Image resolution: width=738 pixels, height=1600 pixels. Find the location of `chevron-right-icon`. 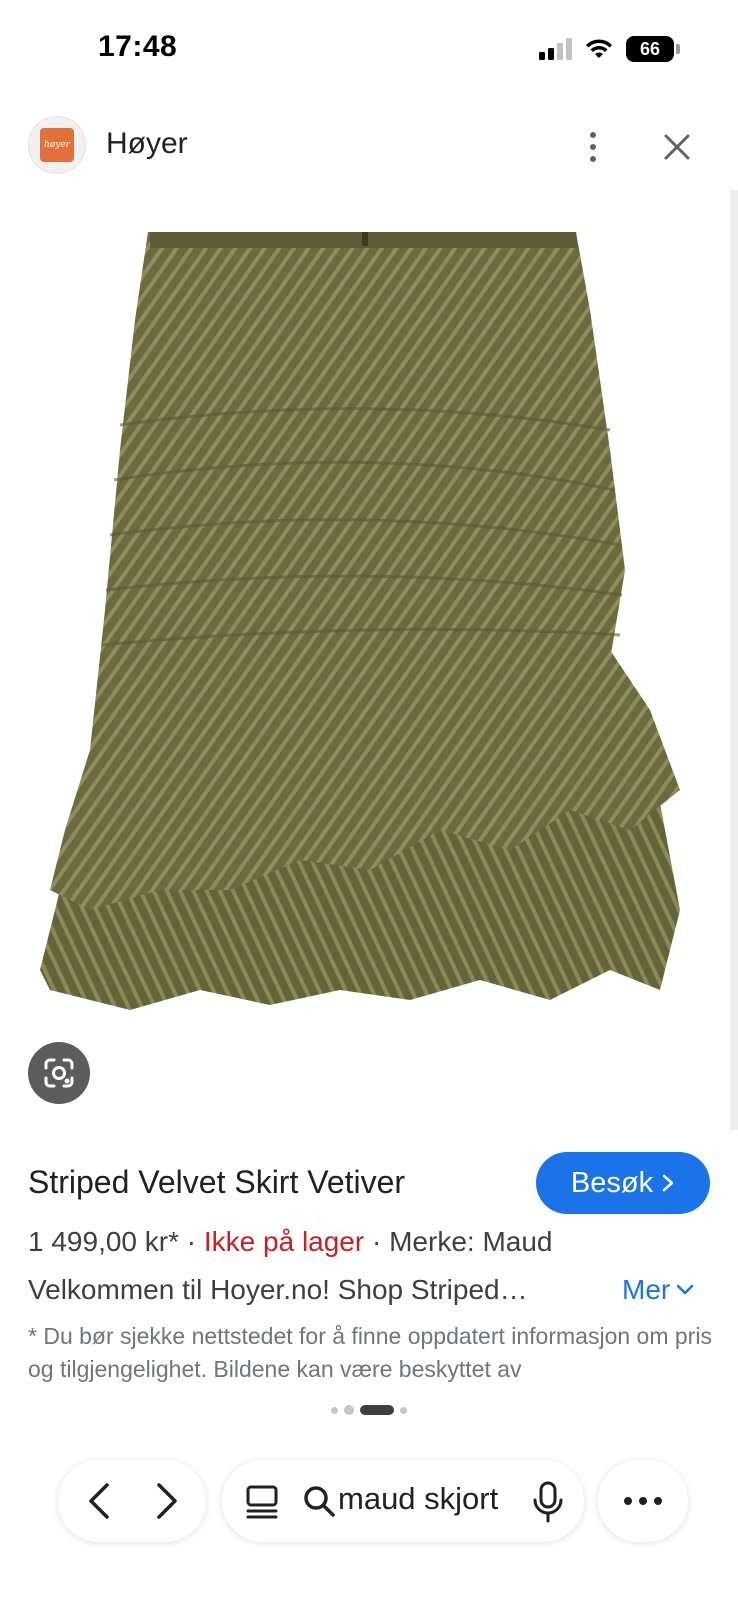

chevron-right-icon is located at coordinates (668, 1183).